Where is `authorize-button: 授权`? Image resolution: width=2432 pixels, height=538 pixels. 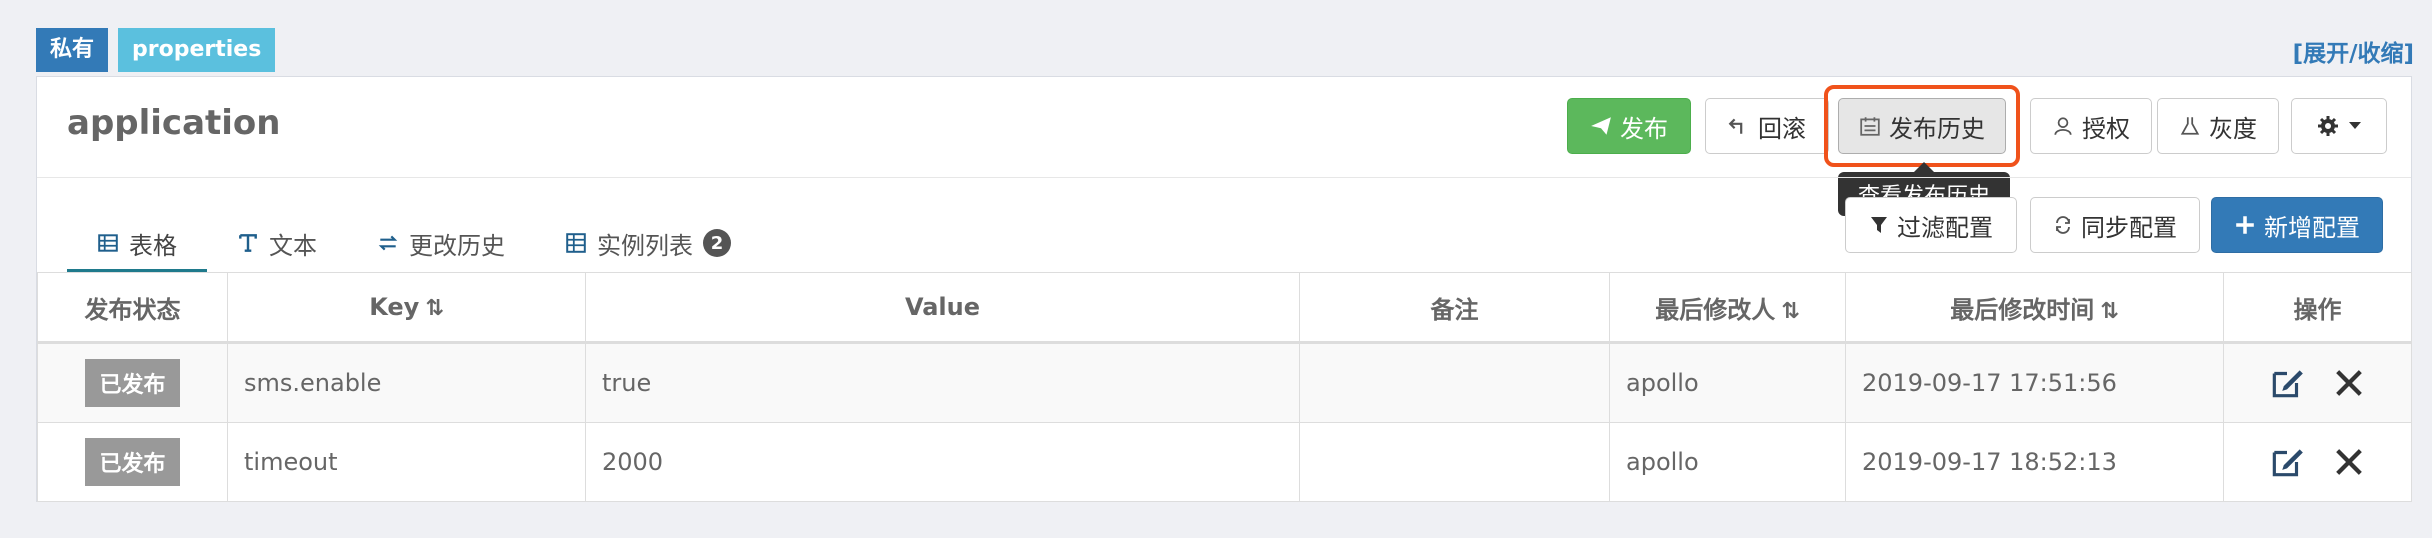 authorize-button: 授权 is located at coordinates (2091, 126).